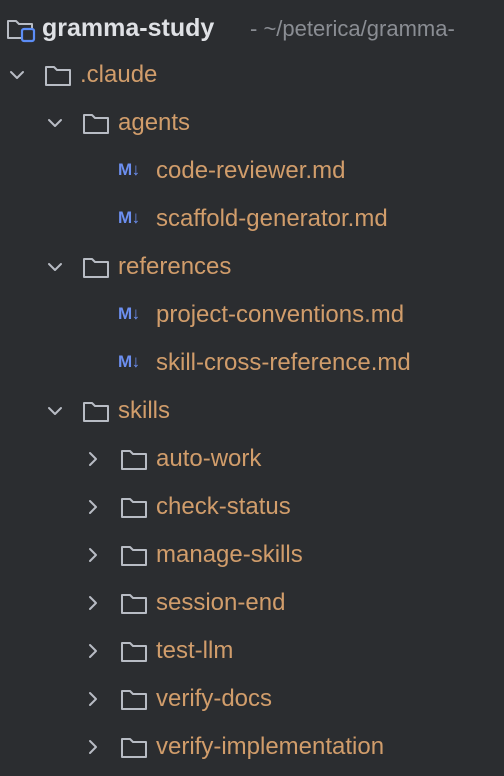  I want to click on tree-item-label: check-status, so click(223, 506).